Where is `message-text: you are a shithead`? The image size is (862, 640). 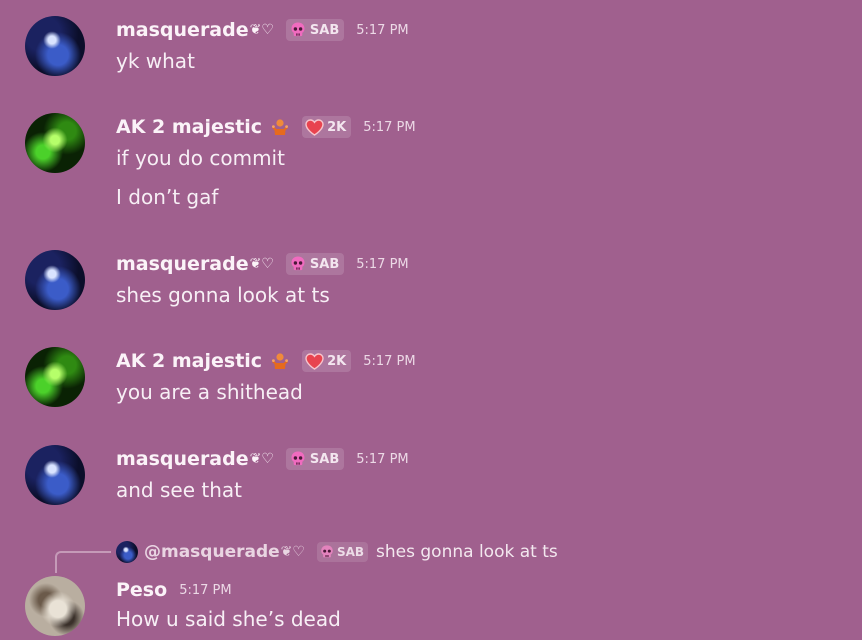
message-text: you are a shithead is located at coordinates (209, 392).